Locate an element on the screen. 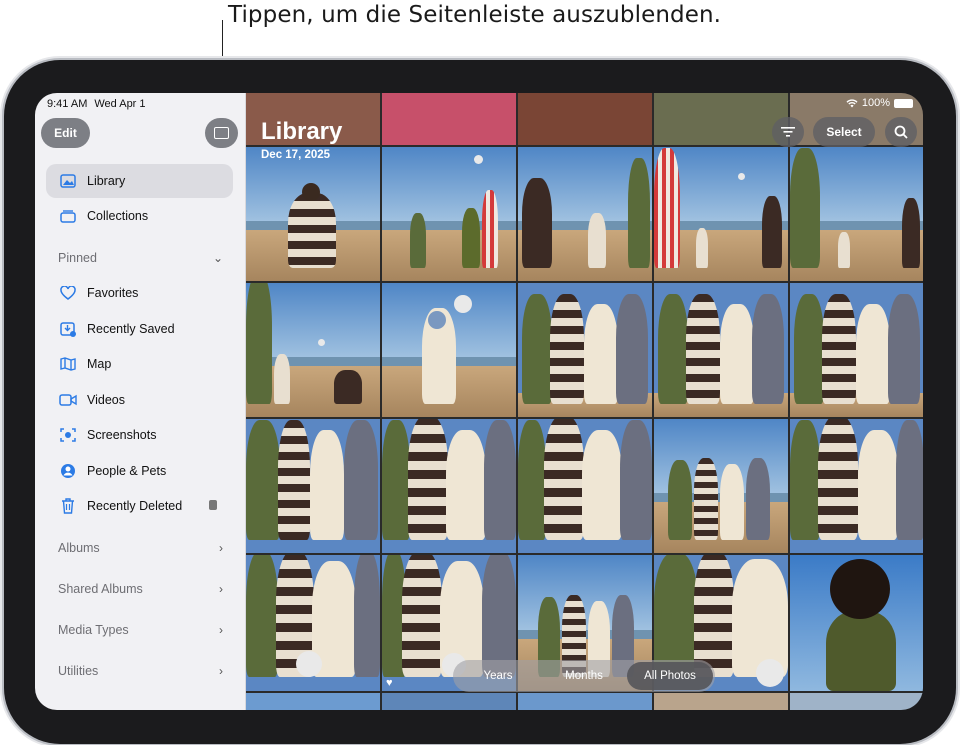  status-bar-right: 100% is located at coordinates (879, 103).